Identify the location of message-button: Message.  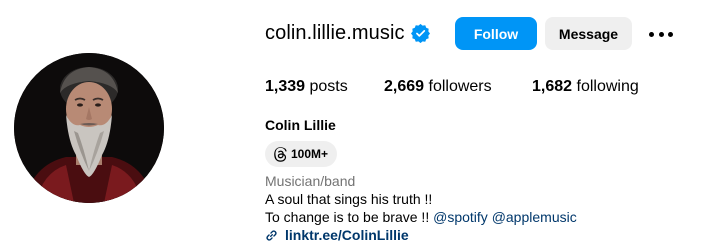
(588, 33).